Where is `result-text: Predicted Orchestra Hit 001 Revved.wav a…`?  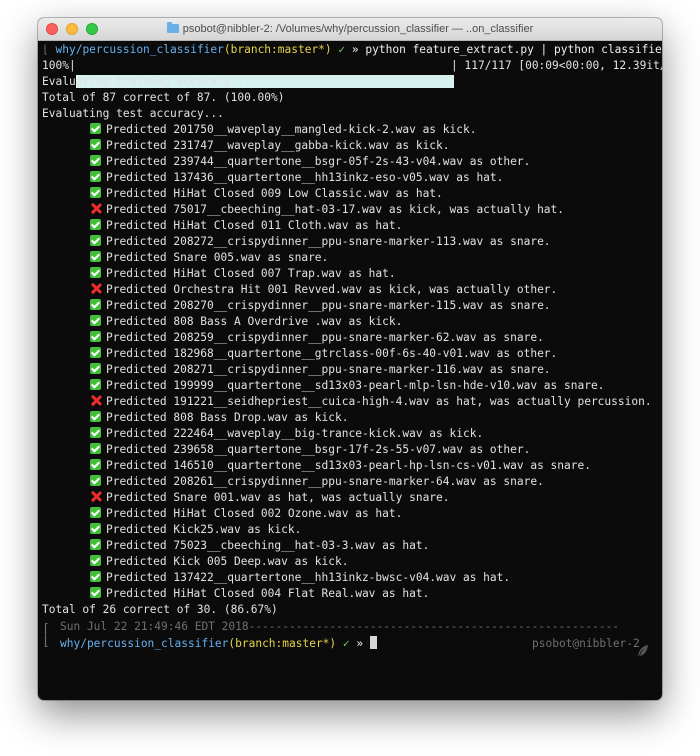 result-text: Predicted Orchestra Hit 001 Revved.wav a… is located at coordinates (332, 289).